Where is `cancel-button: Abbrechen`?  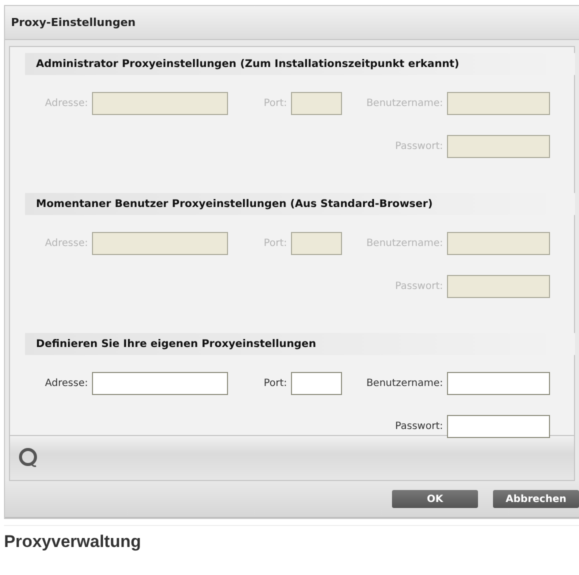 cancel-button: Abbrechen is located at coordinates (536, 499).